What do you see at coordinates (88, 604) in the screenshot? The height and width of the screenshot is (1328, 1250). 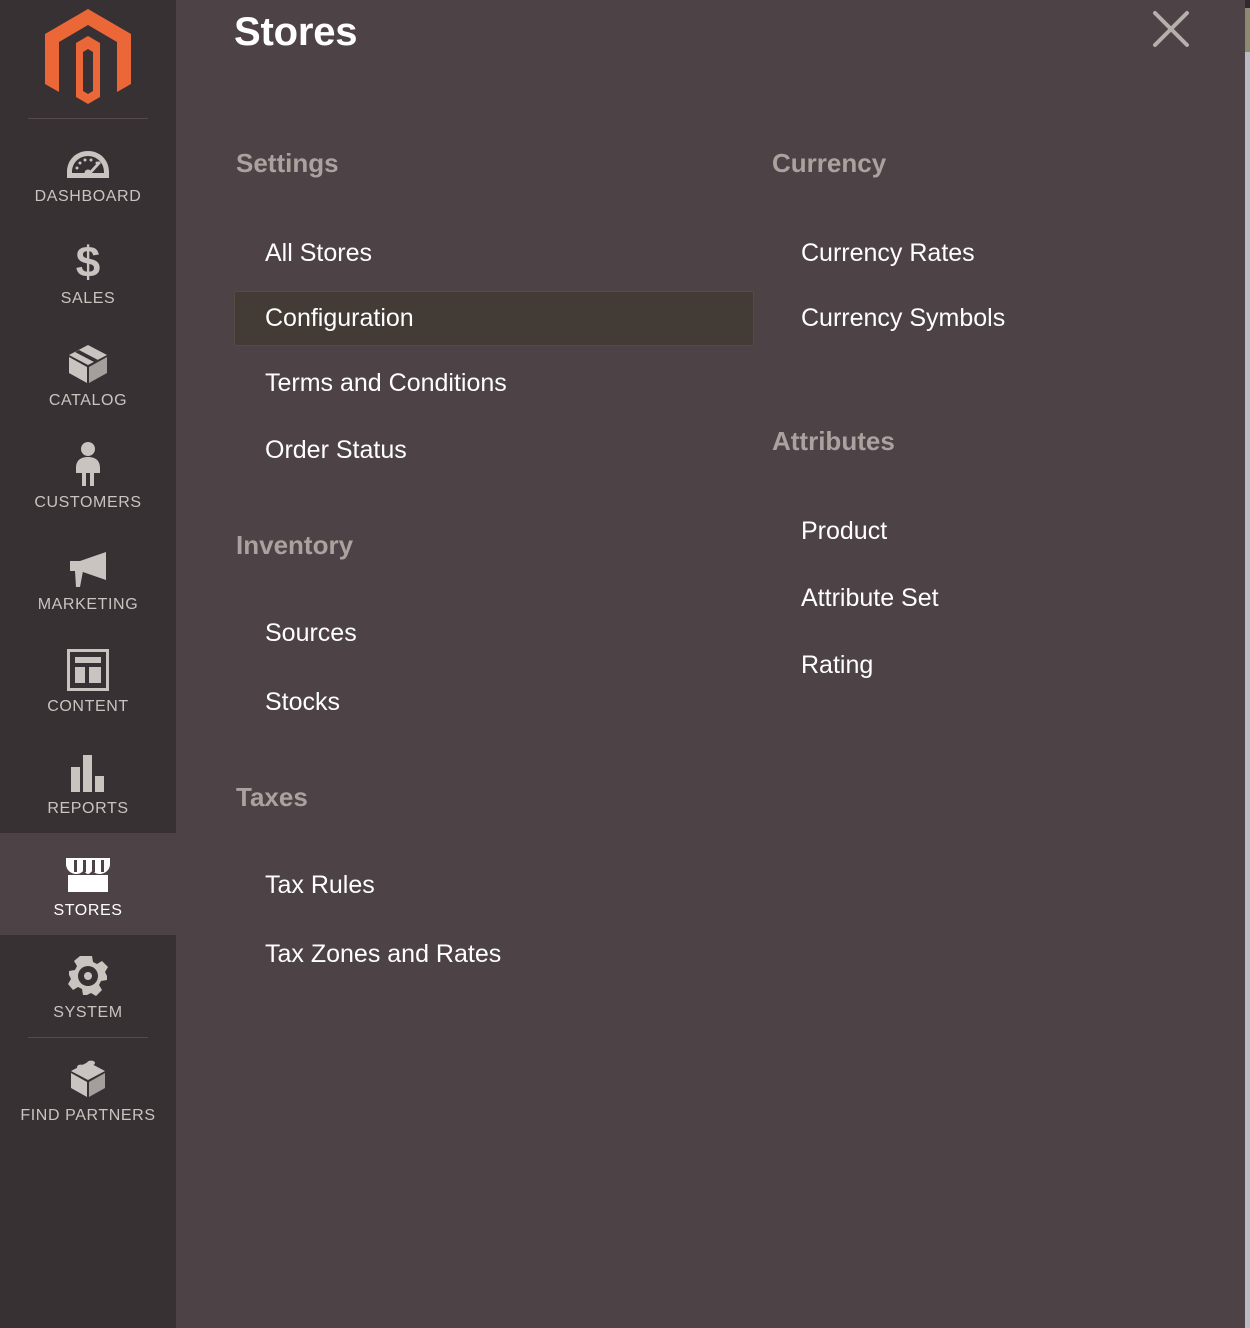 I see `sidebar-item-label: MARKETING` at bounding box center [88, 604].